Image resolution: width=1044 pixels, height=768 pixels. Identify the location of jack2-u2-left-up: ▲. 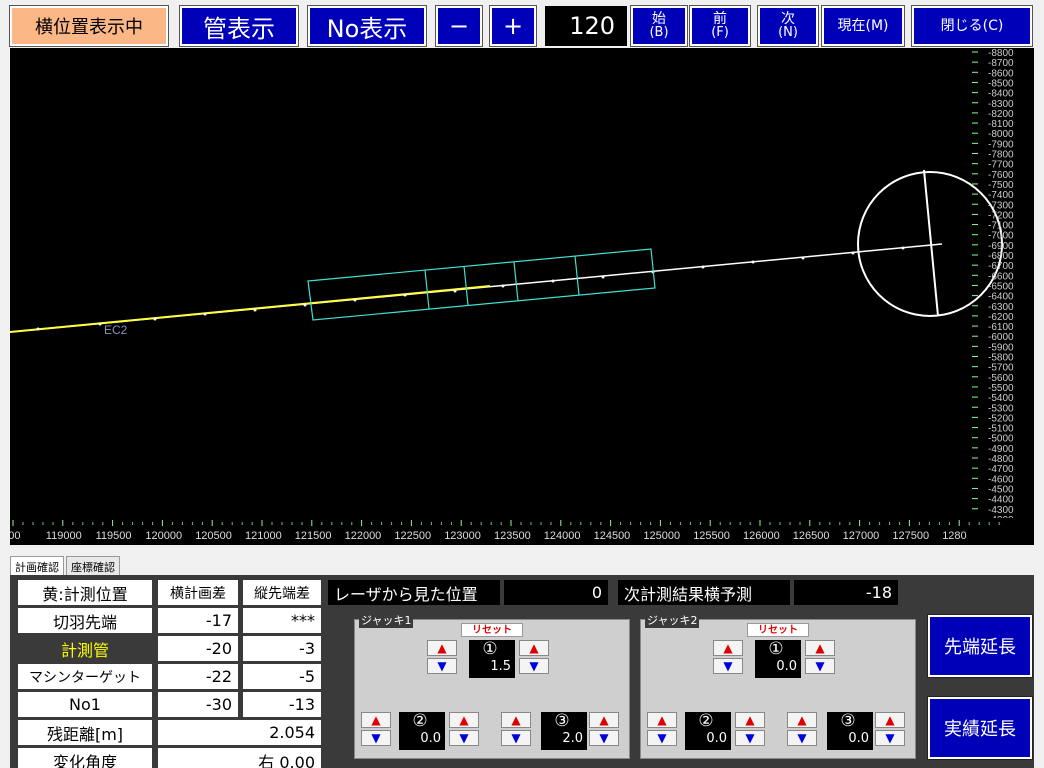
(662, 720).